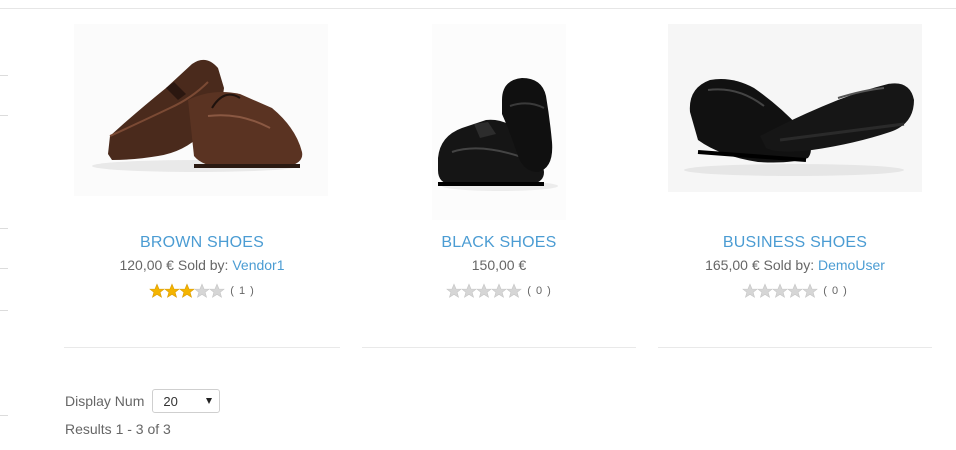  Describe the element at coordinates (242, 291) in the screenshot. I see `rating-count: ( 1 )` at that location.